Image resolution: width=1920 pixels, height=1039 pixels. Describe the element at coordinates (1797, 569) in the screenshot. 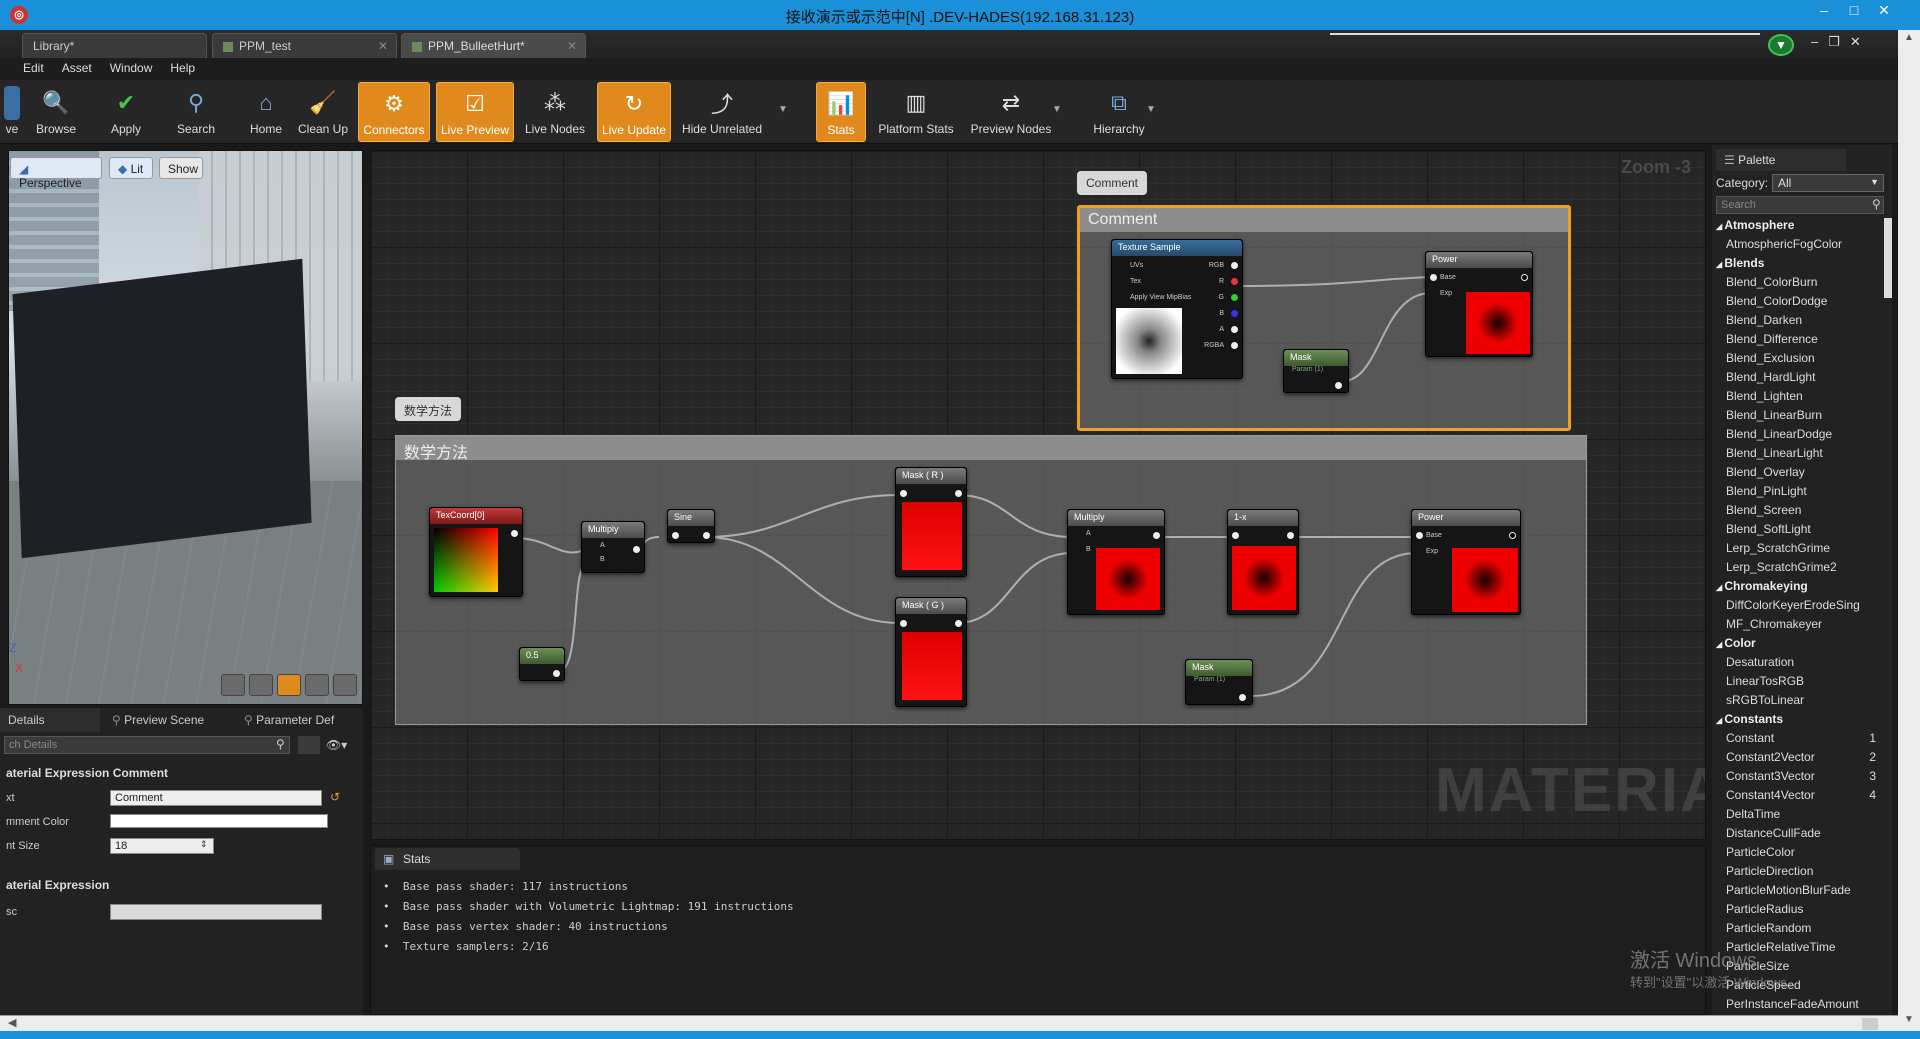

I see `palette-item: Lerp_ScratchGrime2` at that location.